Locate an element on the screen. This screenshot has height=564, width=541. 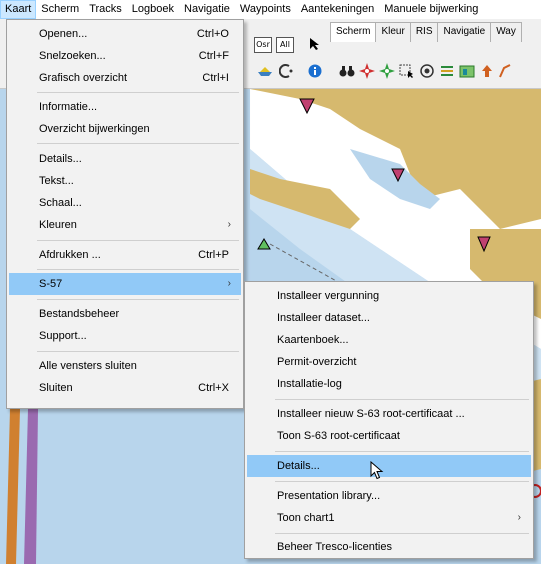
toolbar-tabs: Scherm Kleur RIS Navigatie Way is located at coordinates (426, 32).